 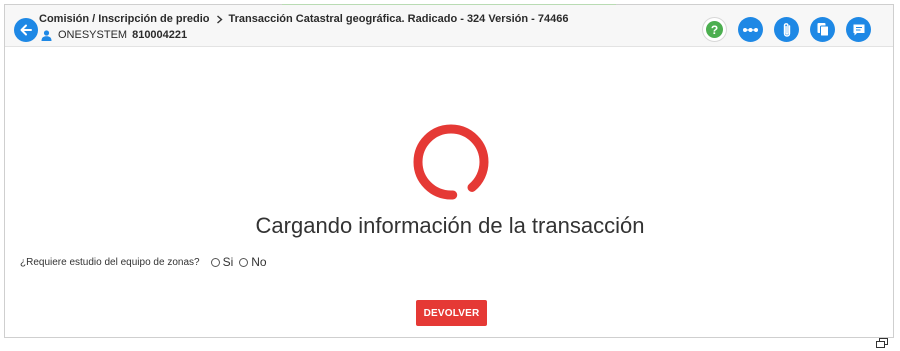 What do you see at coordinates (259, 262) in the screenshot?
I see `radio-label-no: No` at bounding box center [259, 262].